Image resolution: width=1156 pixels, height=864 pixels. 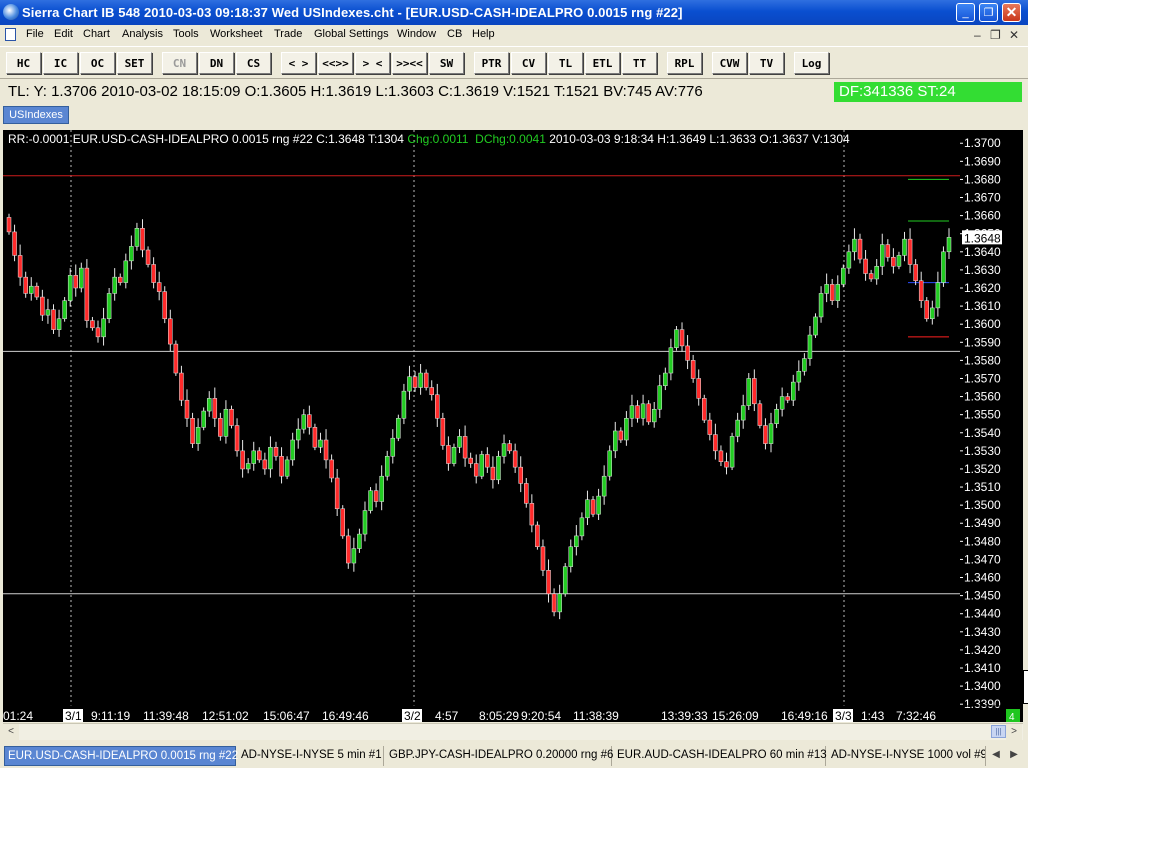 I want to click on toolbar-button-oc: OC, so click(x=97, y=63).